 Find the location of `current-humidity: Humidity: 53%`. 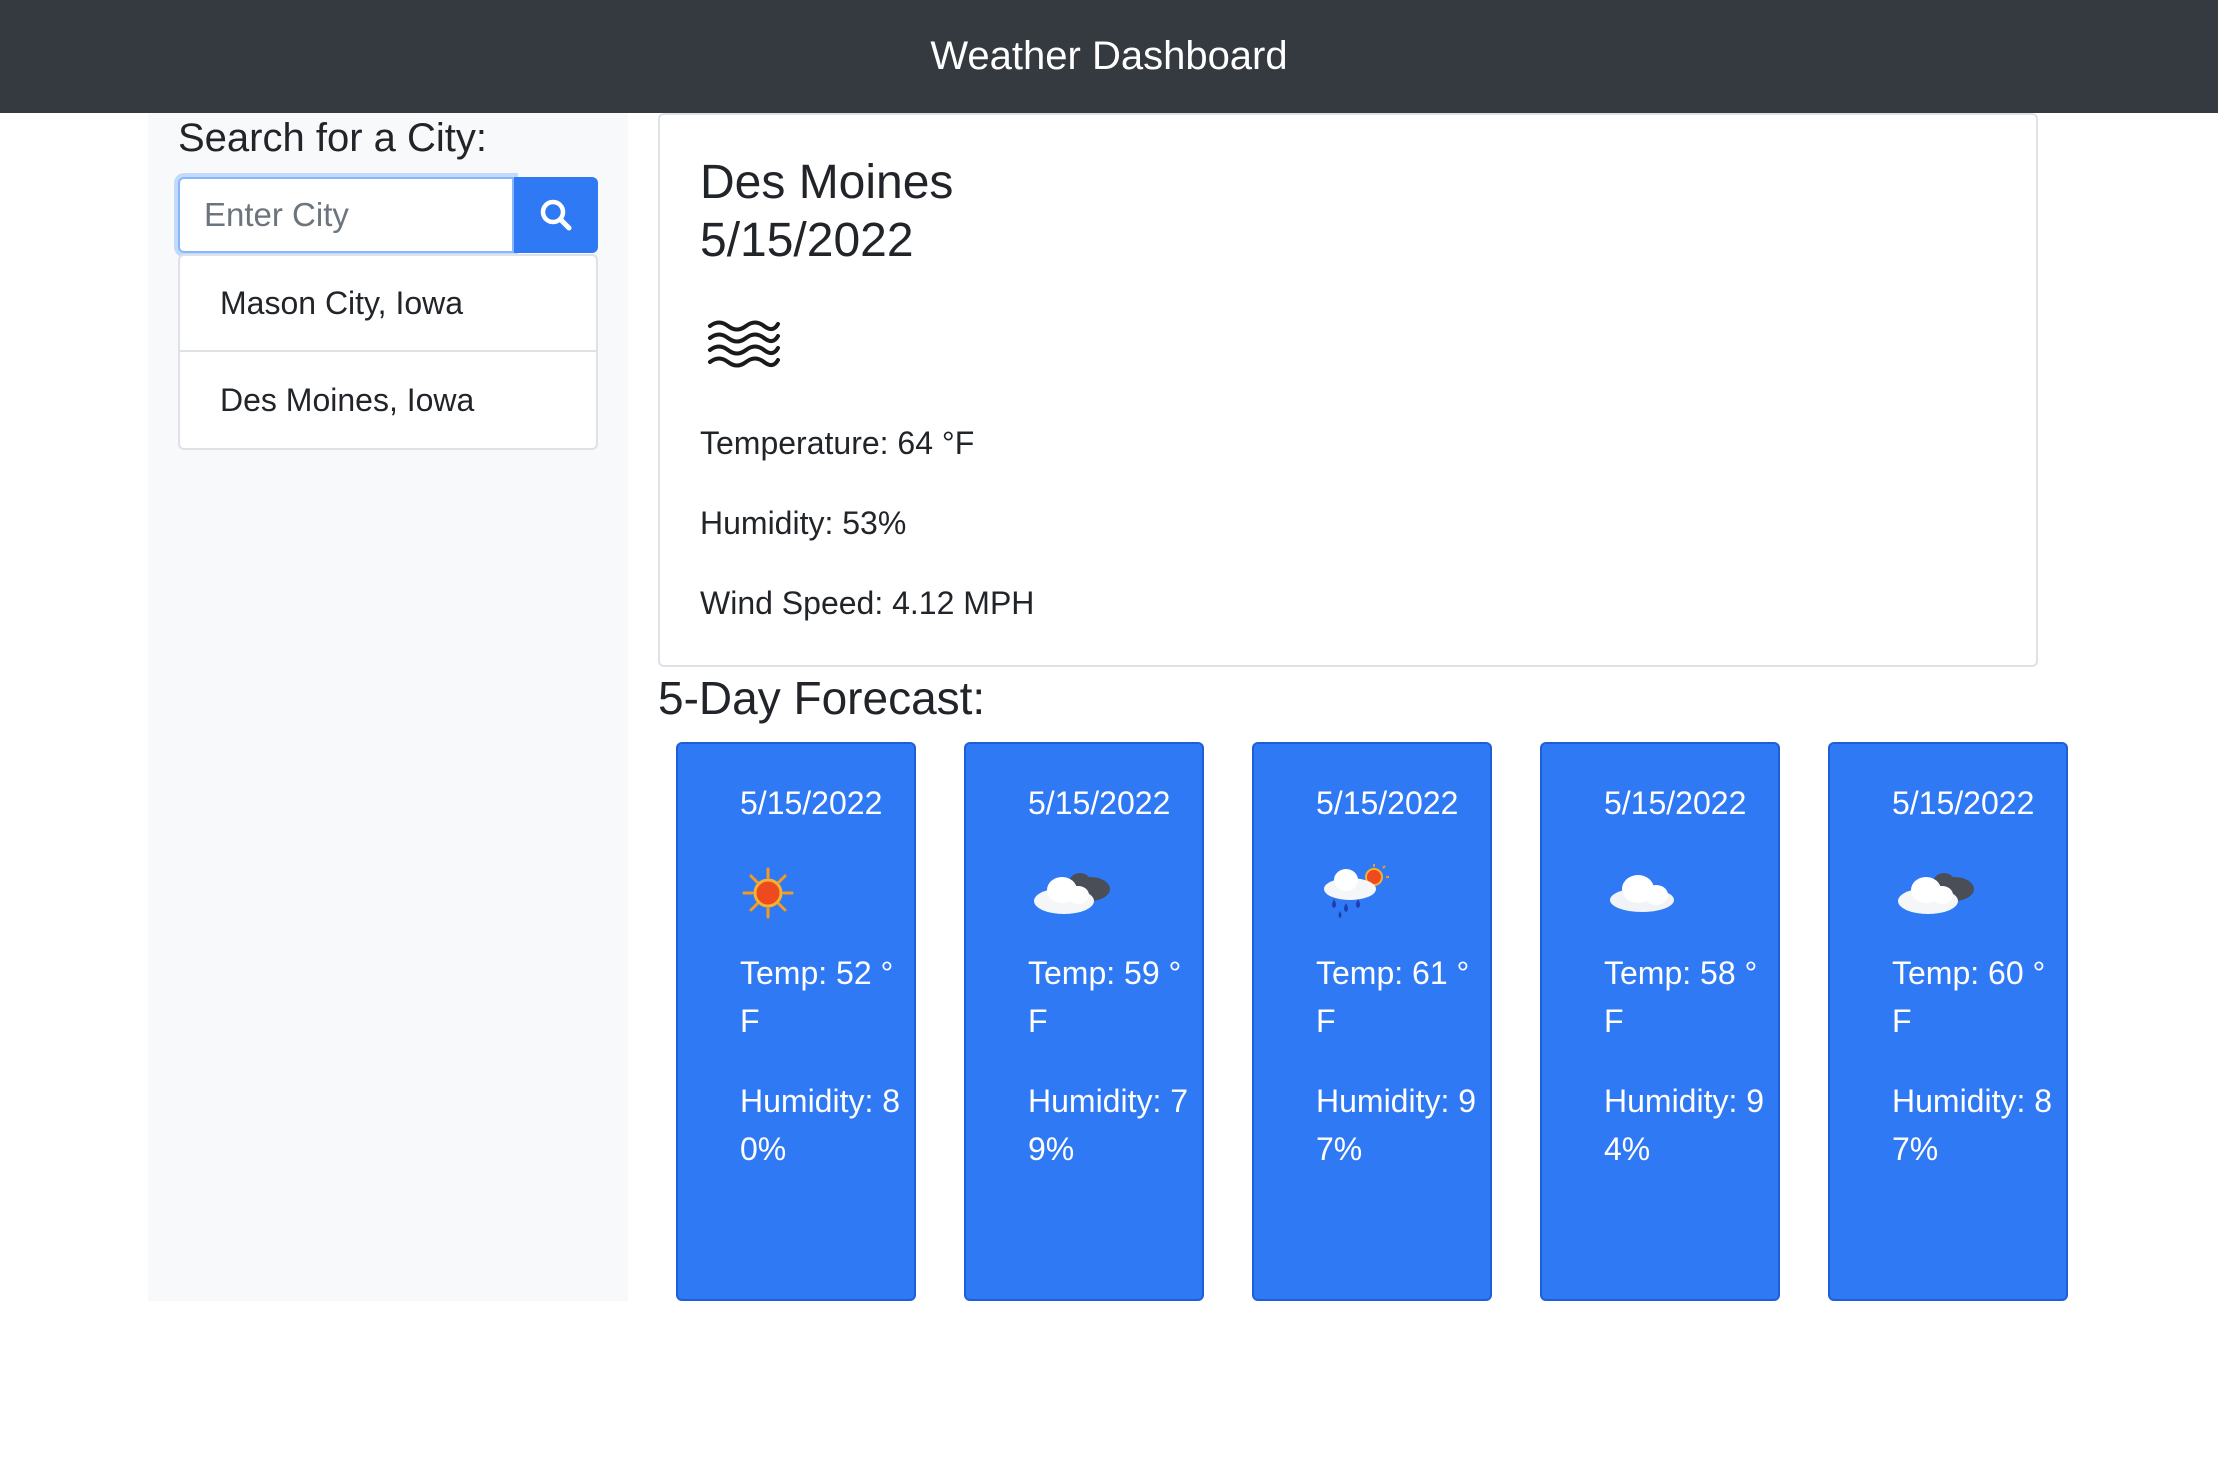

current-humidity: Humidity: 53% is located at coordinates (803, 523).